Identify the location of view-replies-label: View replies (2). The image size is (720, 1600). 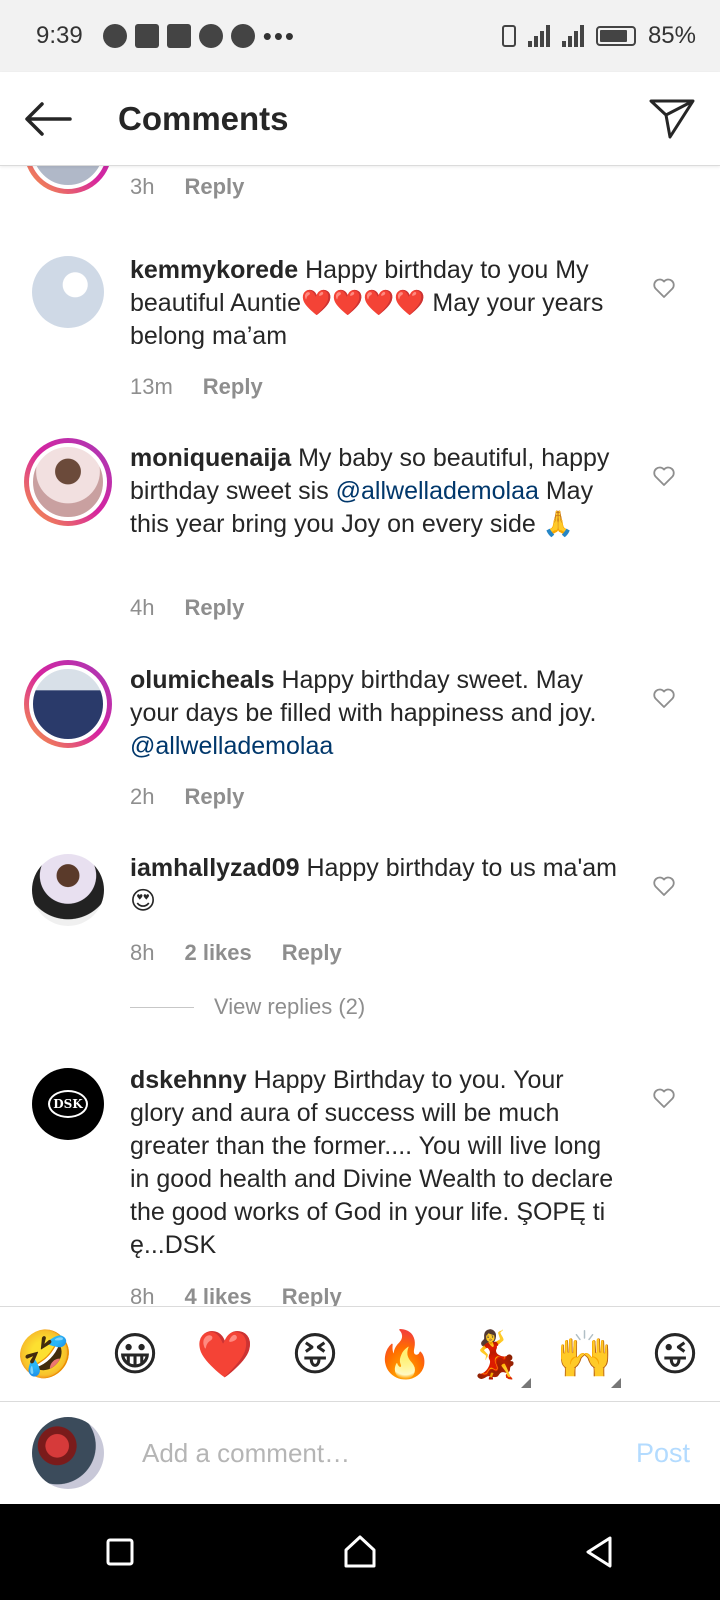
(290, 1006).